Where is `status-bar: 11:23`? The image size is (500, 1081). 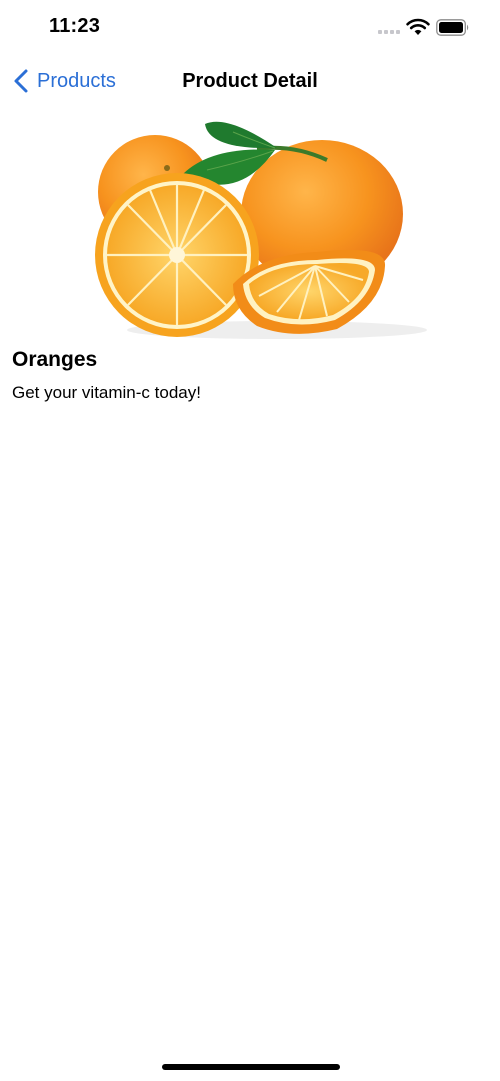
status-bar: 11:23 is located at coordinates (250, 28).